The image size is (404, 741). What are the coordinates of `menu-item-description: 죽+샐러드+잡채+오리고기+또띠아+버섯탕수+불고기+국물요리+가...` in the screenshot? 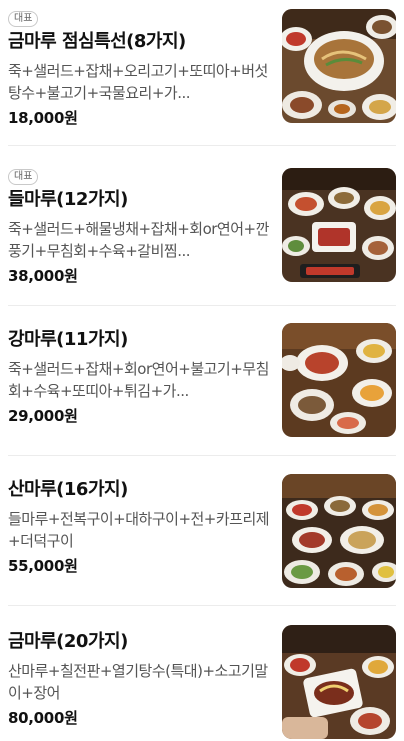 It's located at (138, 82).